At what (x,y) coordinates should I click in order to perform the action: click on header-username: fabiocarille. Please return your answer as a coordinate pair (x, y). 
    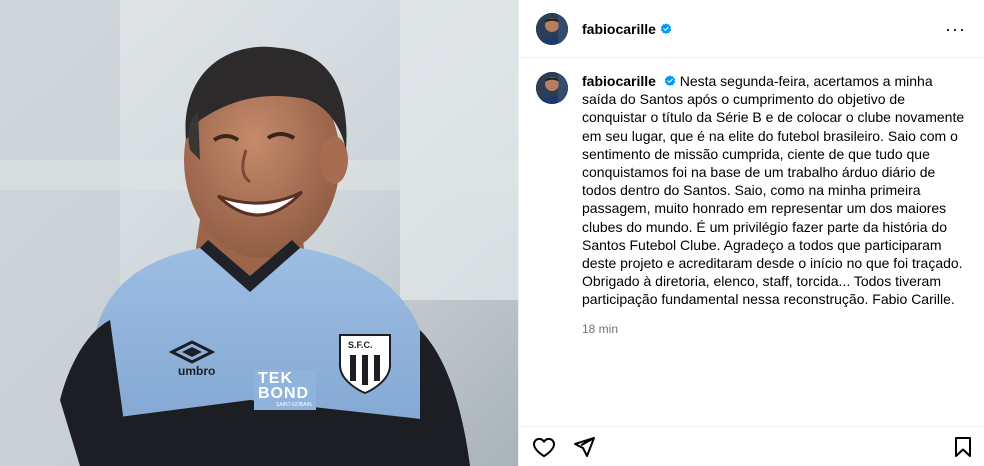
    Looking at the image, I should click on (619, 29).